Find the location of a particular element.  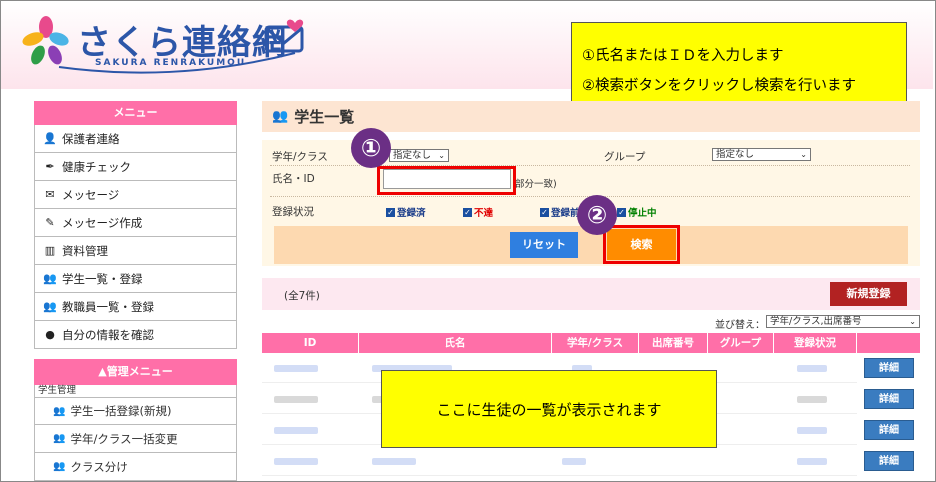

pen-icon: ✒ is located at coordinates (50, 166).